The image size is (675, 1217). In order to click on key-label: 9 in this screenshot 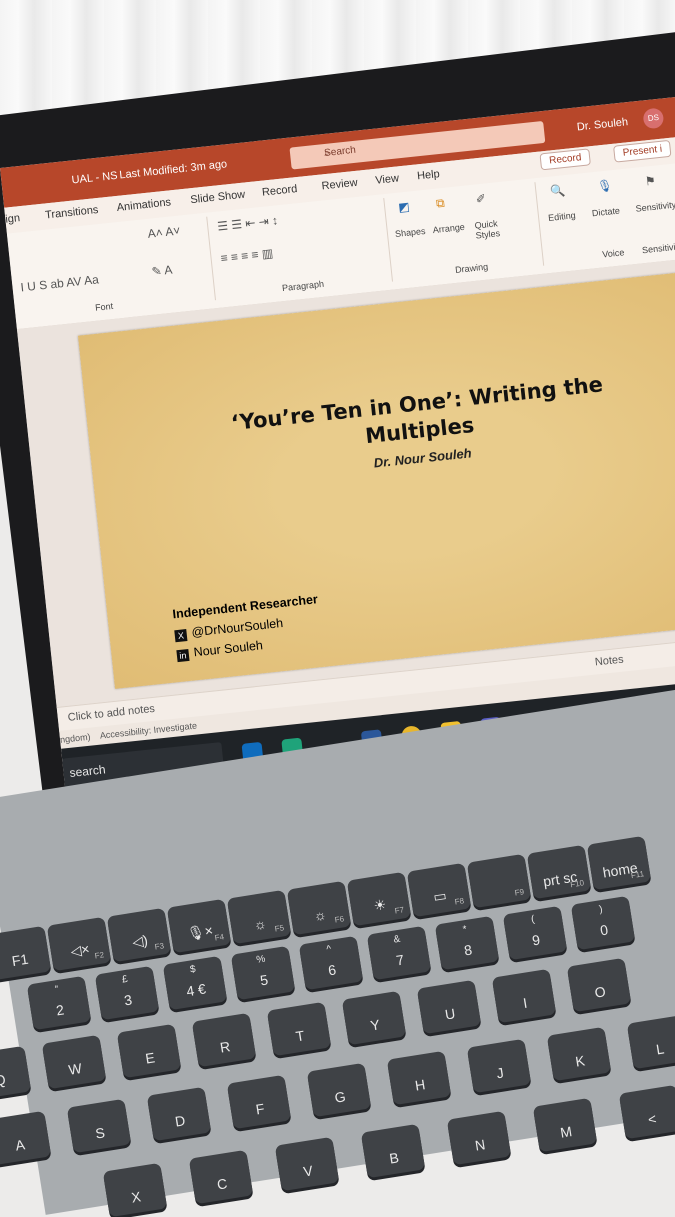, I will do `click(536, 940)`.